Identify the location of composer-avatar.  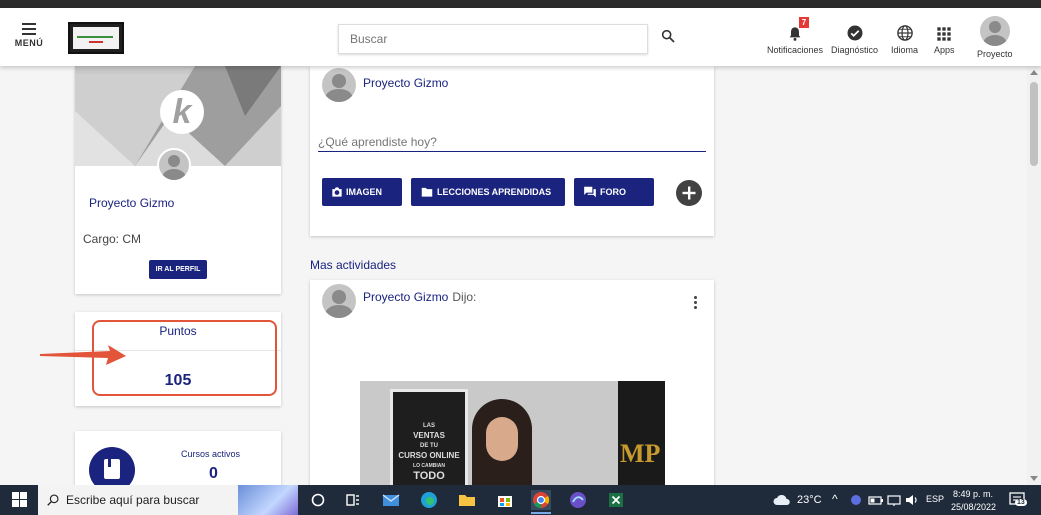
(339, 85).